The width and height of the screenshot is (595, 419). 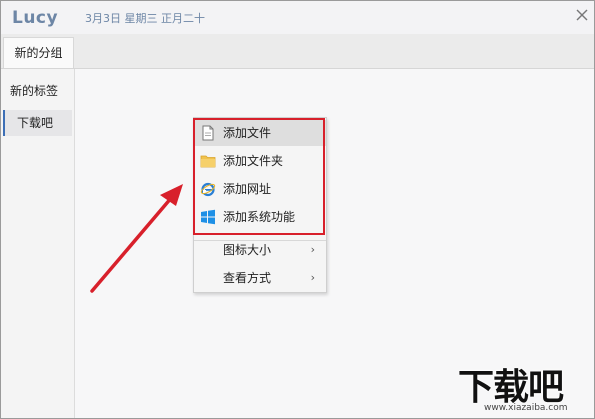 What do you see at coordinates (208, 133) in the screenshot?
I see `file-icon` at bounding box center [208, 133].